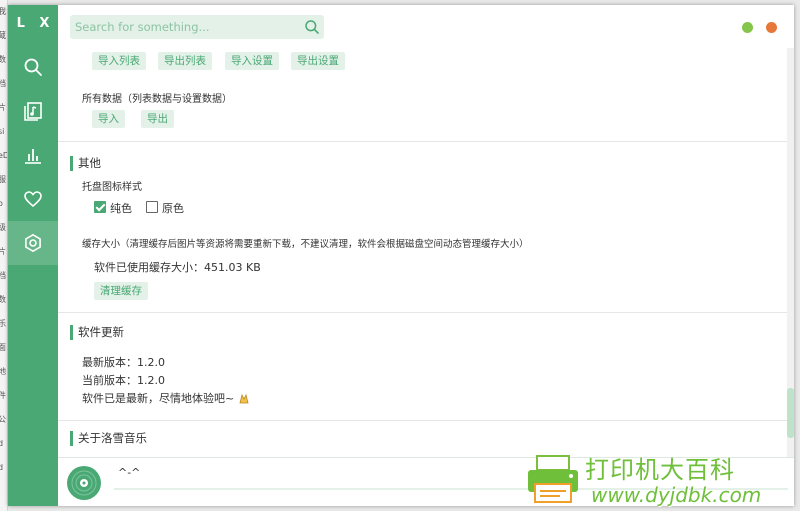 The width and height of the screenshot is (800, 511). What do you see at coordinates (3, 204) in the screenshot?
I see `background-fragment: o` at bounding box center [3, 204].